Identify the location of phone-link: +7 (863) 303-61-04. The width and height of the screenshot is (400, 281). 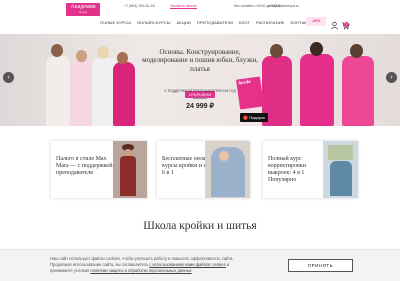
(139, 6).